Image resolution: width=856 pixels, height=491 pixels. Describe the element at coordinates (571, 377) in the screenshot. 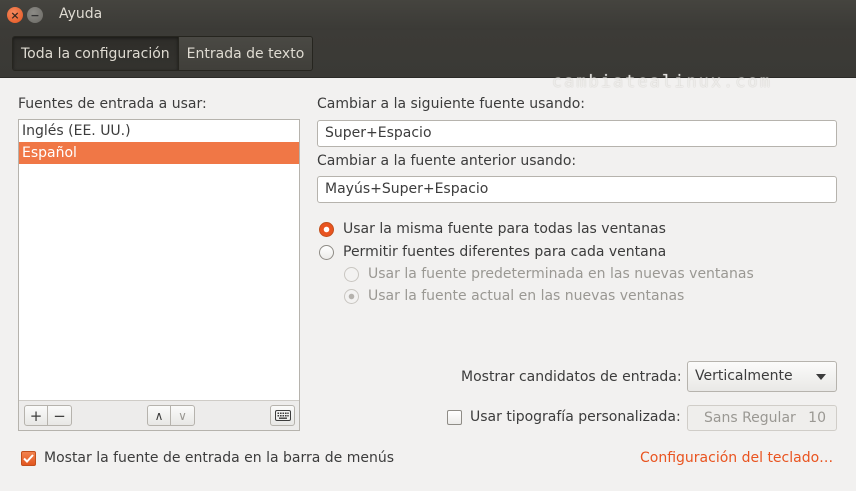

I see `candidates-label: Mostrar candidatos de entrada:` at that location.